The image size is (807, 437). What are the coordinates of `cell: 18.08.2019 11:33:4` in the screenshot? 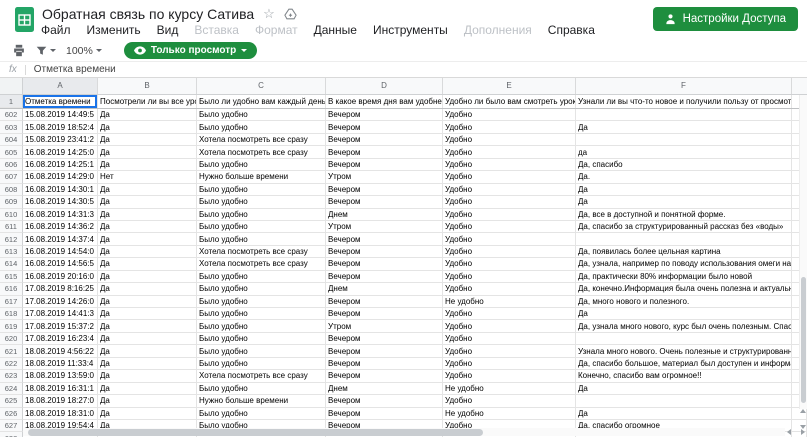 It's located at (60, 364).